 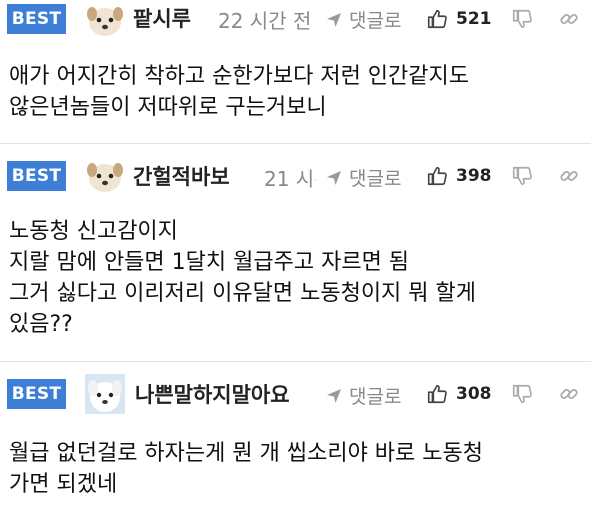 What do you see at coordinates (246, 469) in the screenshot?
I see `comment-text: 월급 없던걸로 하자는게 뭔 개 씹소리야 바로 노동청 가면 되겠네` at bounding box center [246, 469].